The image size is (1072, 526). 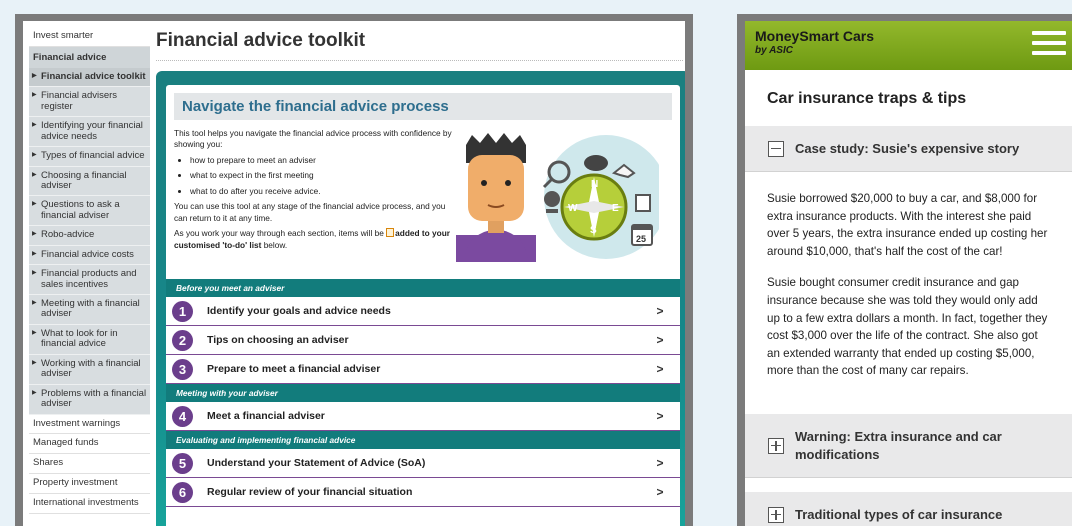 I want to click on sidebar-section-title: Financial advice, so click(x=89, y=57).